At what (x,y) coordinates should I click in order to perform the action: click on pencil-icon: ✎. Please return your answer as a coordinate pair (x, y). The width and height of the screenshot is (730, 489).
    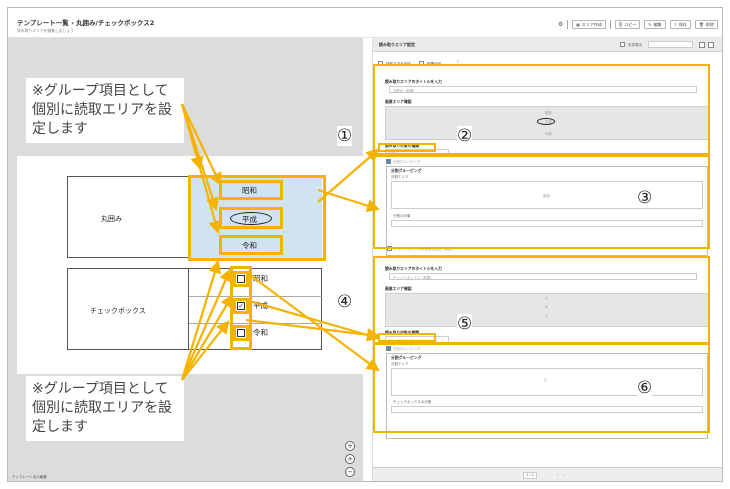
    Looking at the image, I should click on (650, 24).